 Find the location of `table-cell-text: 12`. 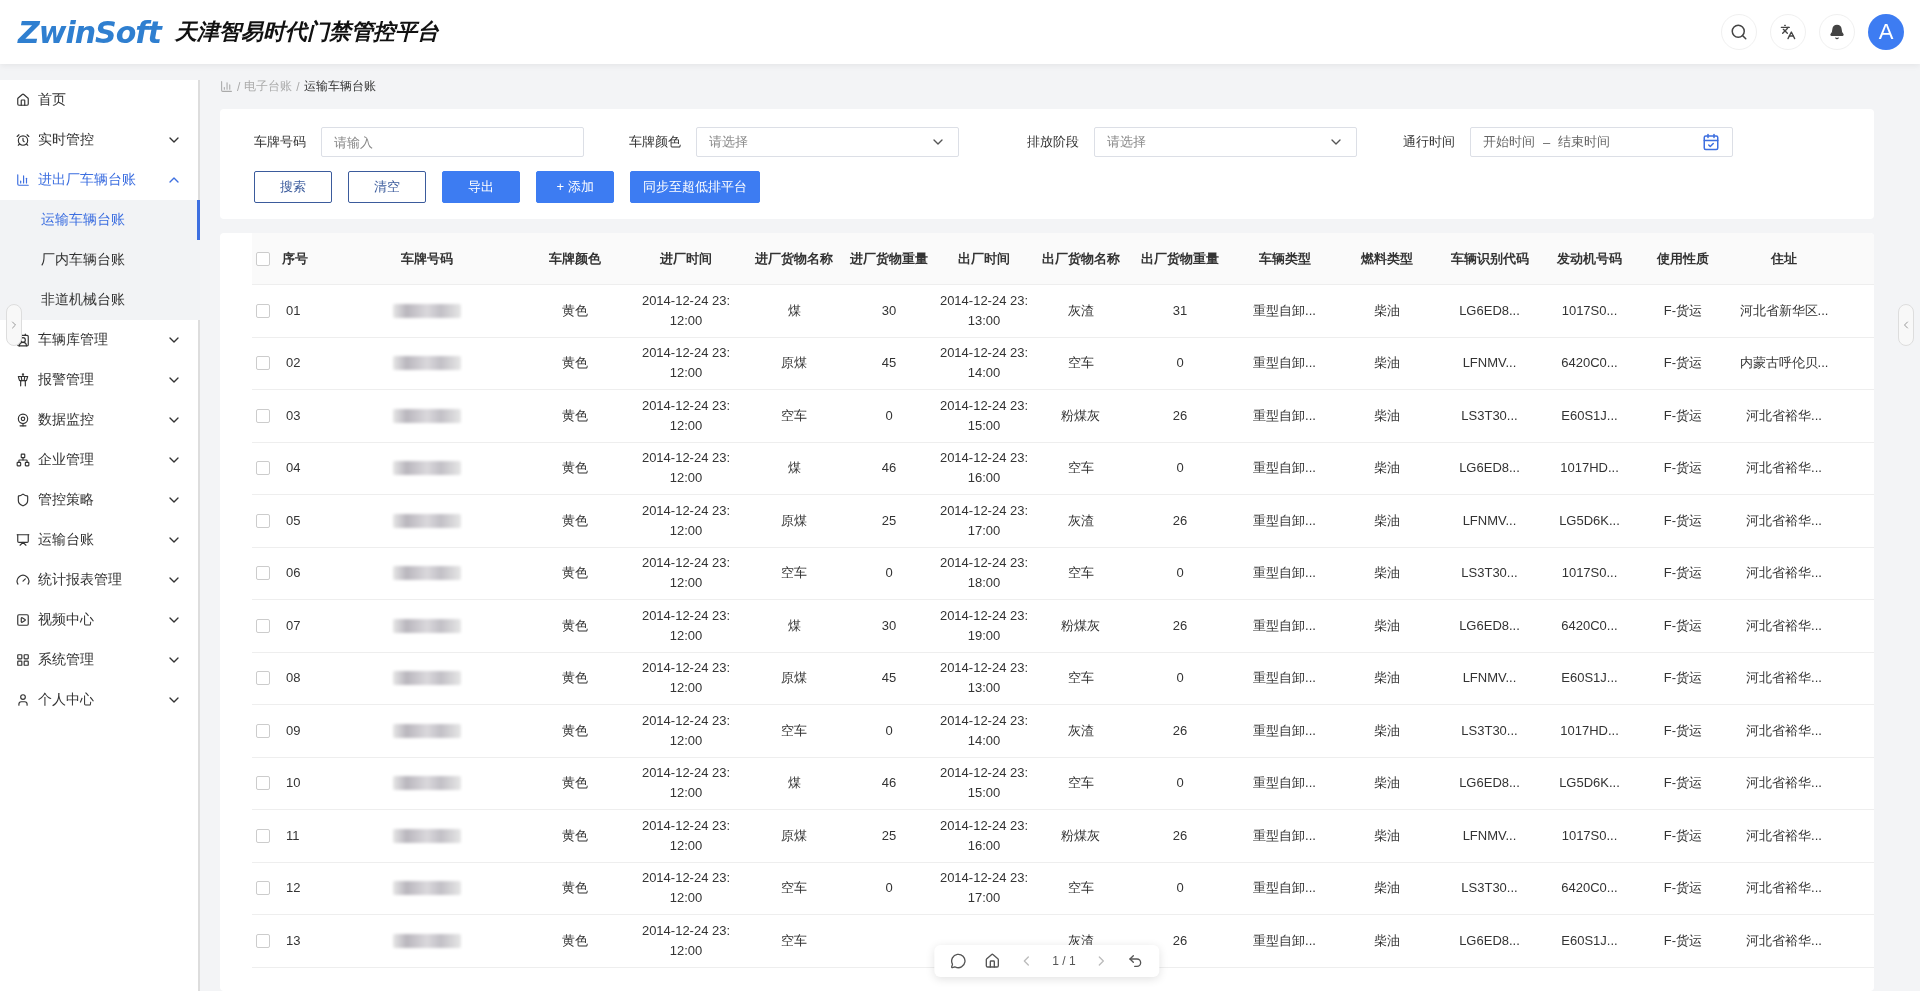

table-cell-text: 12 is located at coordinates (293, 888).